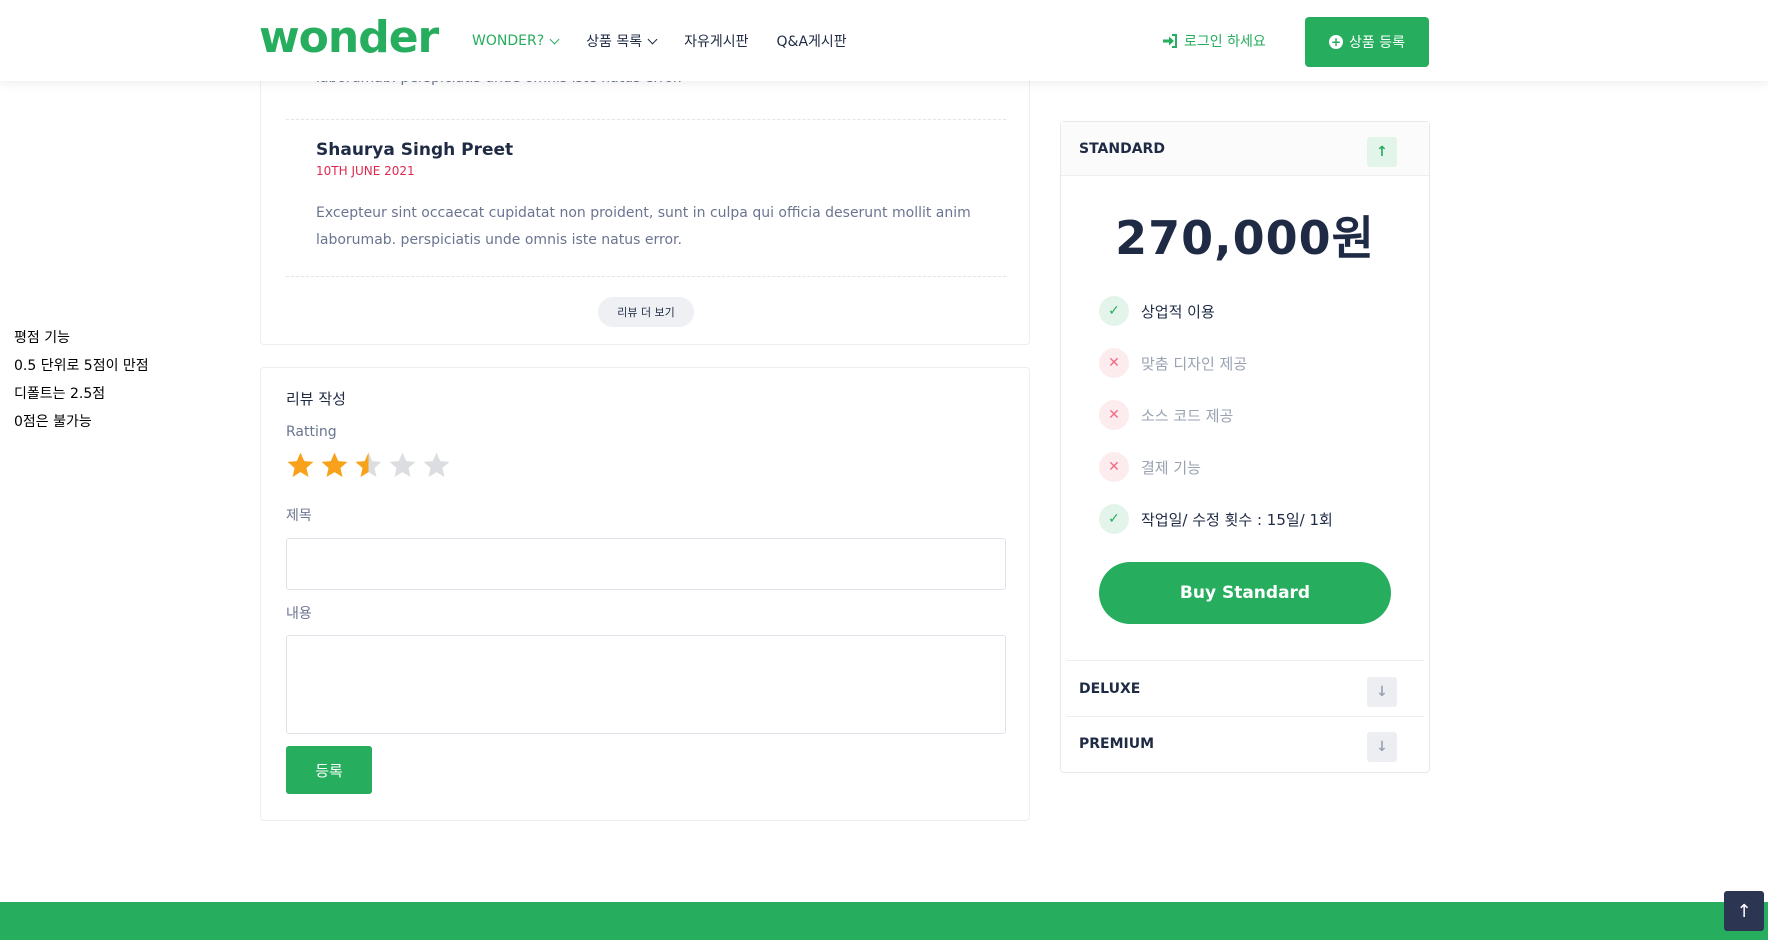  I want to click on nav-item-wonder: WONDER?, so click(516, 41).